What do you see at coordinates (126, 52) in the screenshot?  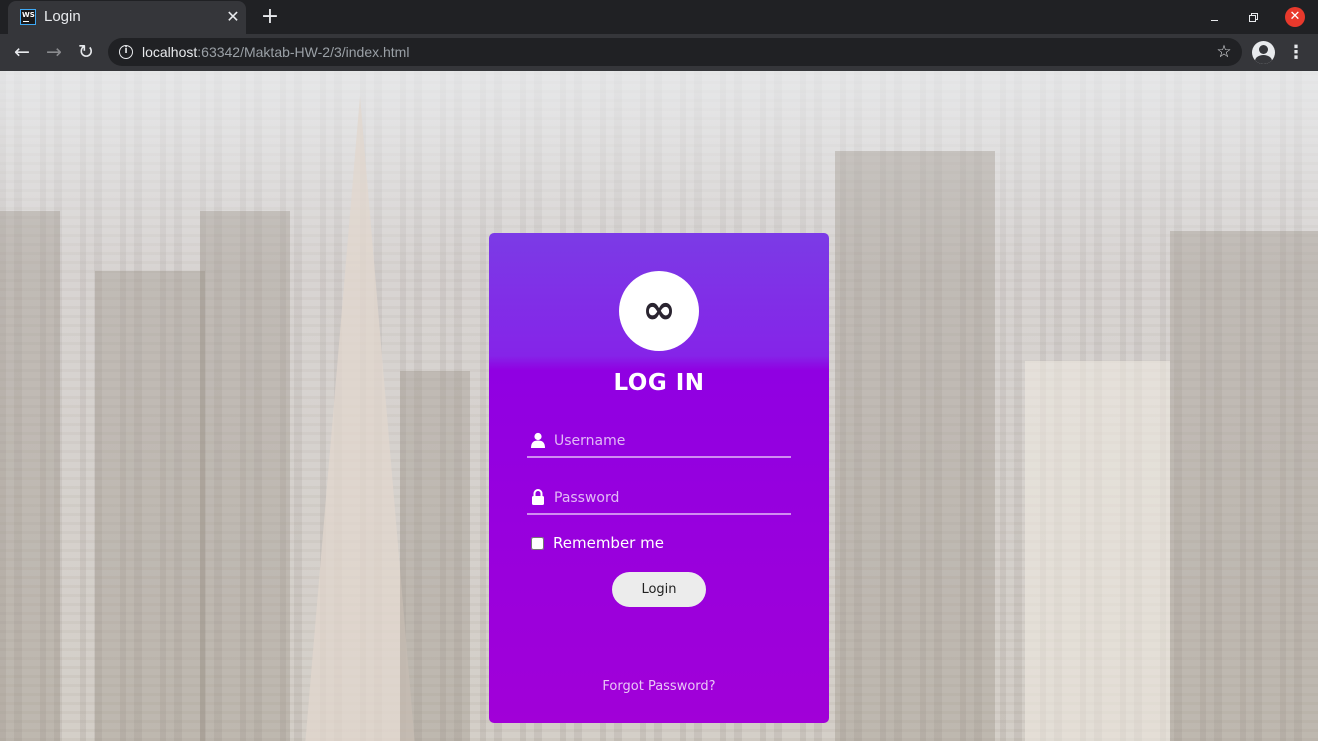 I see `site-info-icon: i` at bounding box center [126, 52].